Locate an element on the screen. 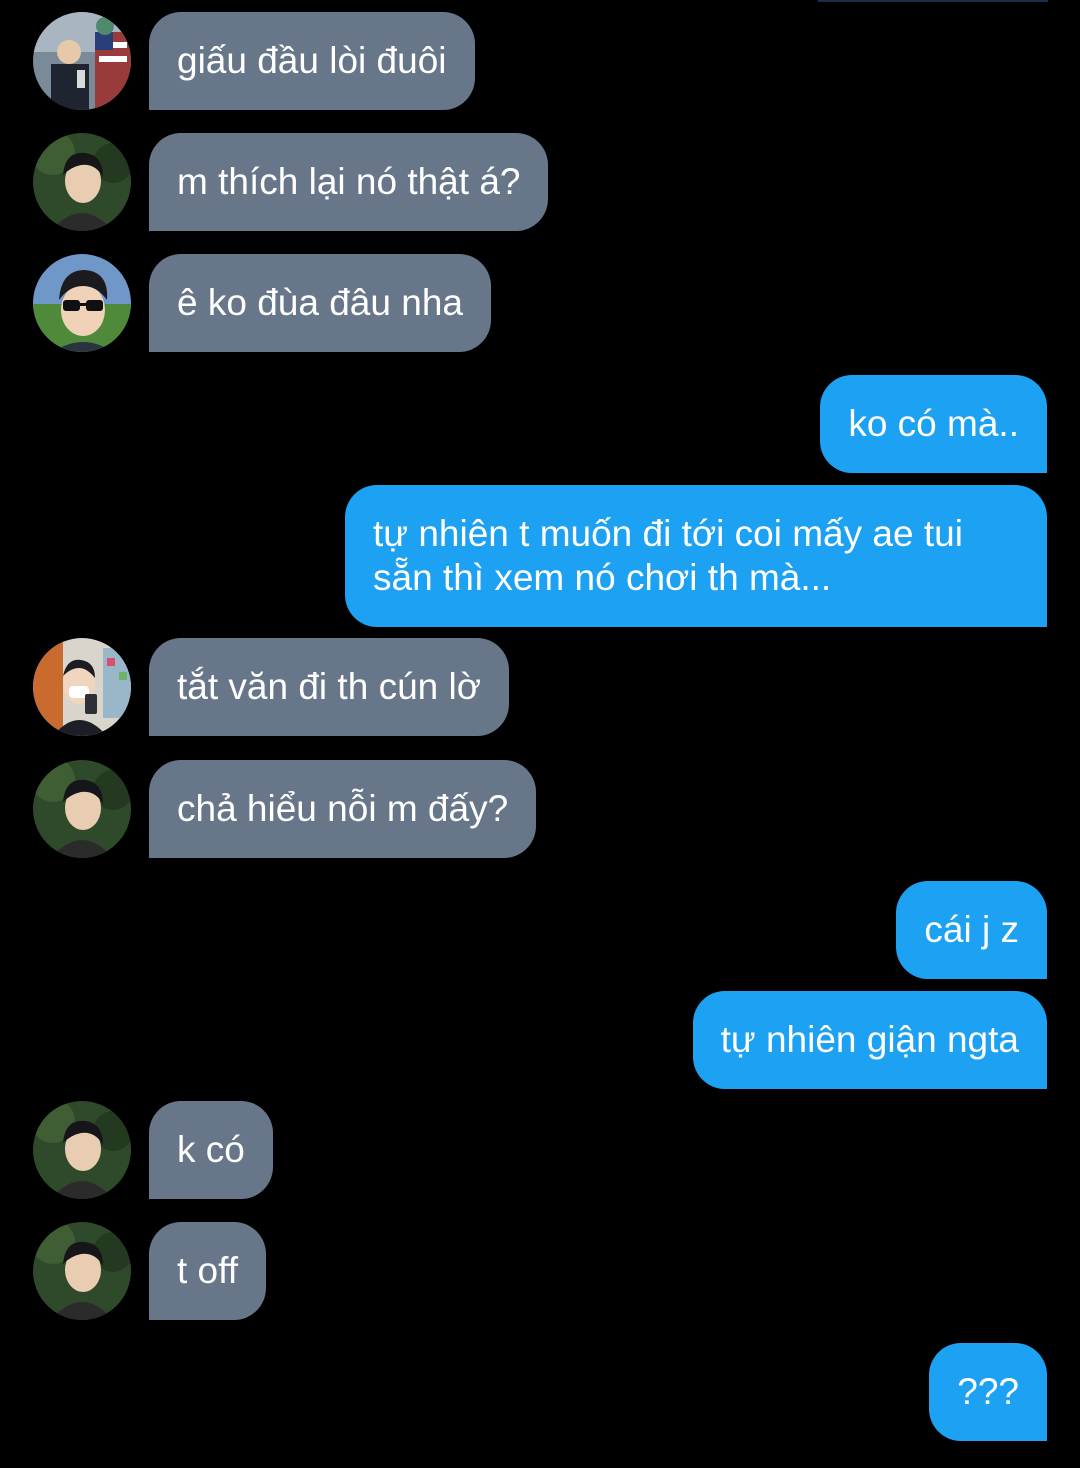  top-edge-indicator is located at coordinates (933, 1).